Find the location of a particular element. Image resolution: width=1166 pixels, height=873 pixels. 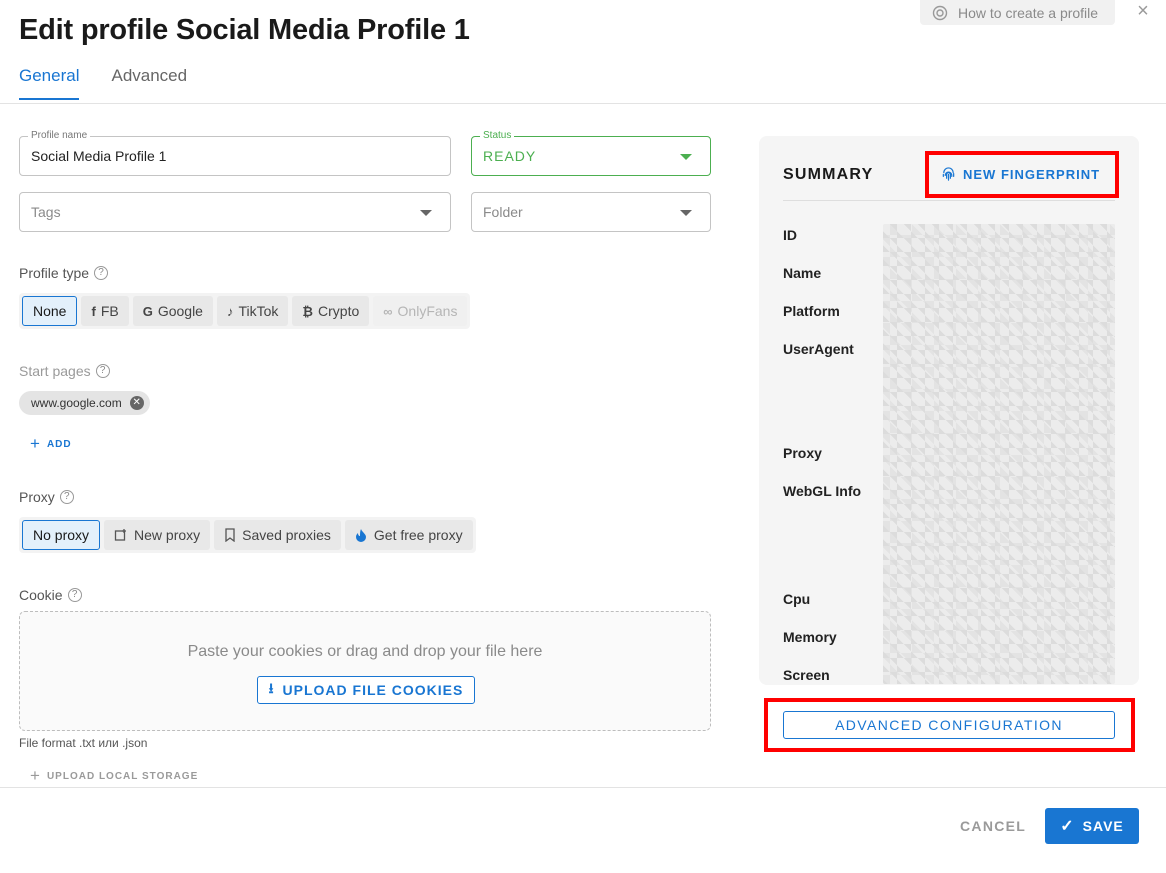

tags-placeholder: Tags is located at coordinates (46, 212).